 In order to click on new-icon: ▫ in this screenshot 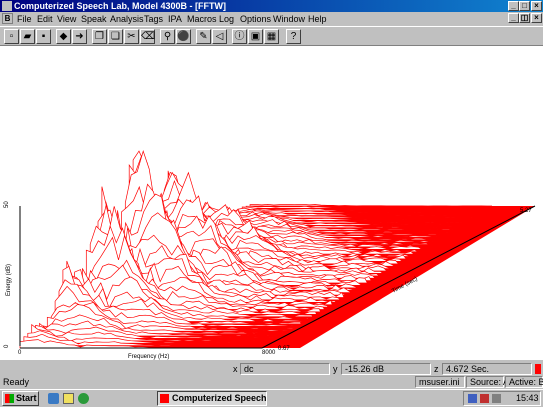, I will do `click(11, 36)`.